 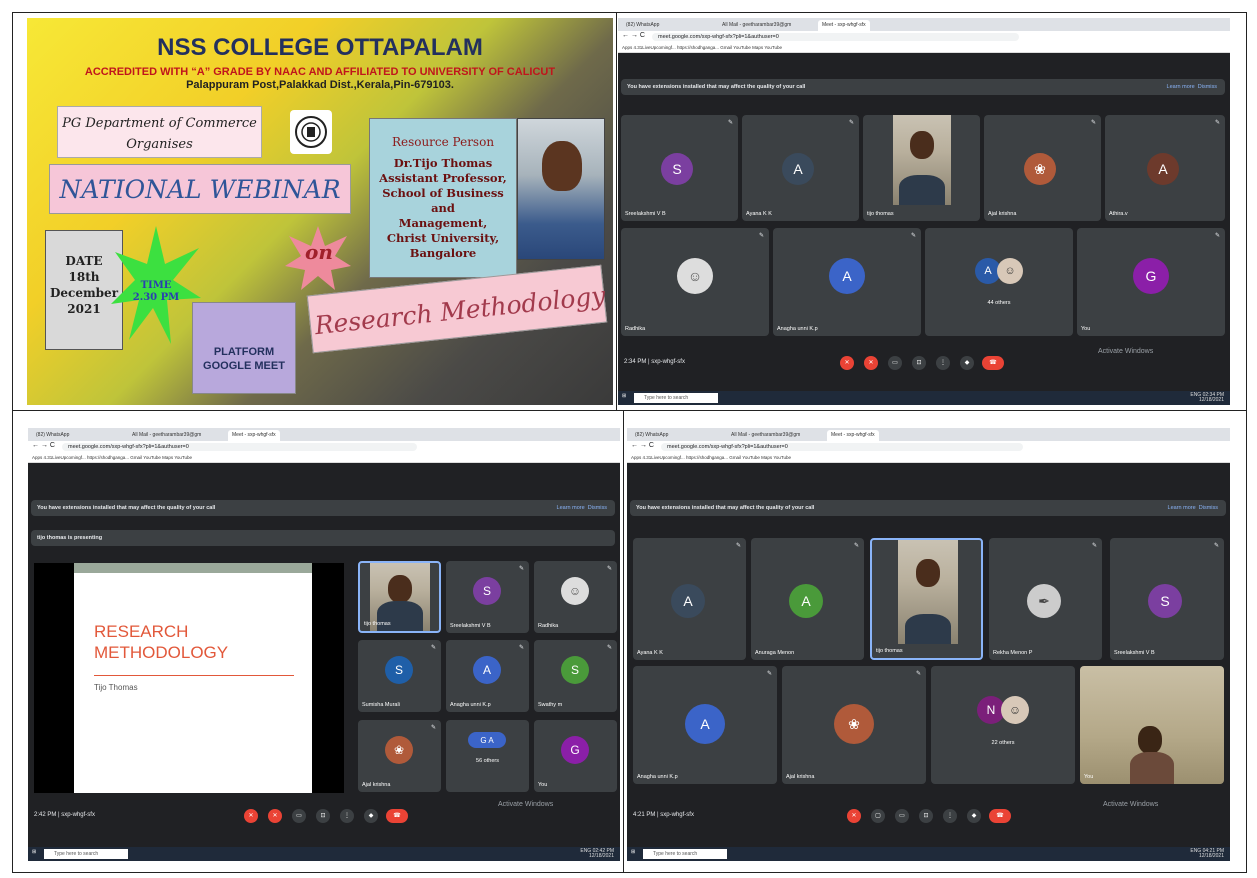 I want to click on participant-tile: G A 56 others, so click(x=487, y=756).